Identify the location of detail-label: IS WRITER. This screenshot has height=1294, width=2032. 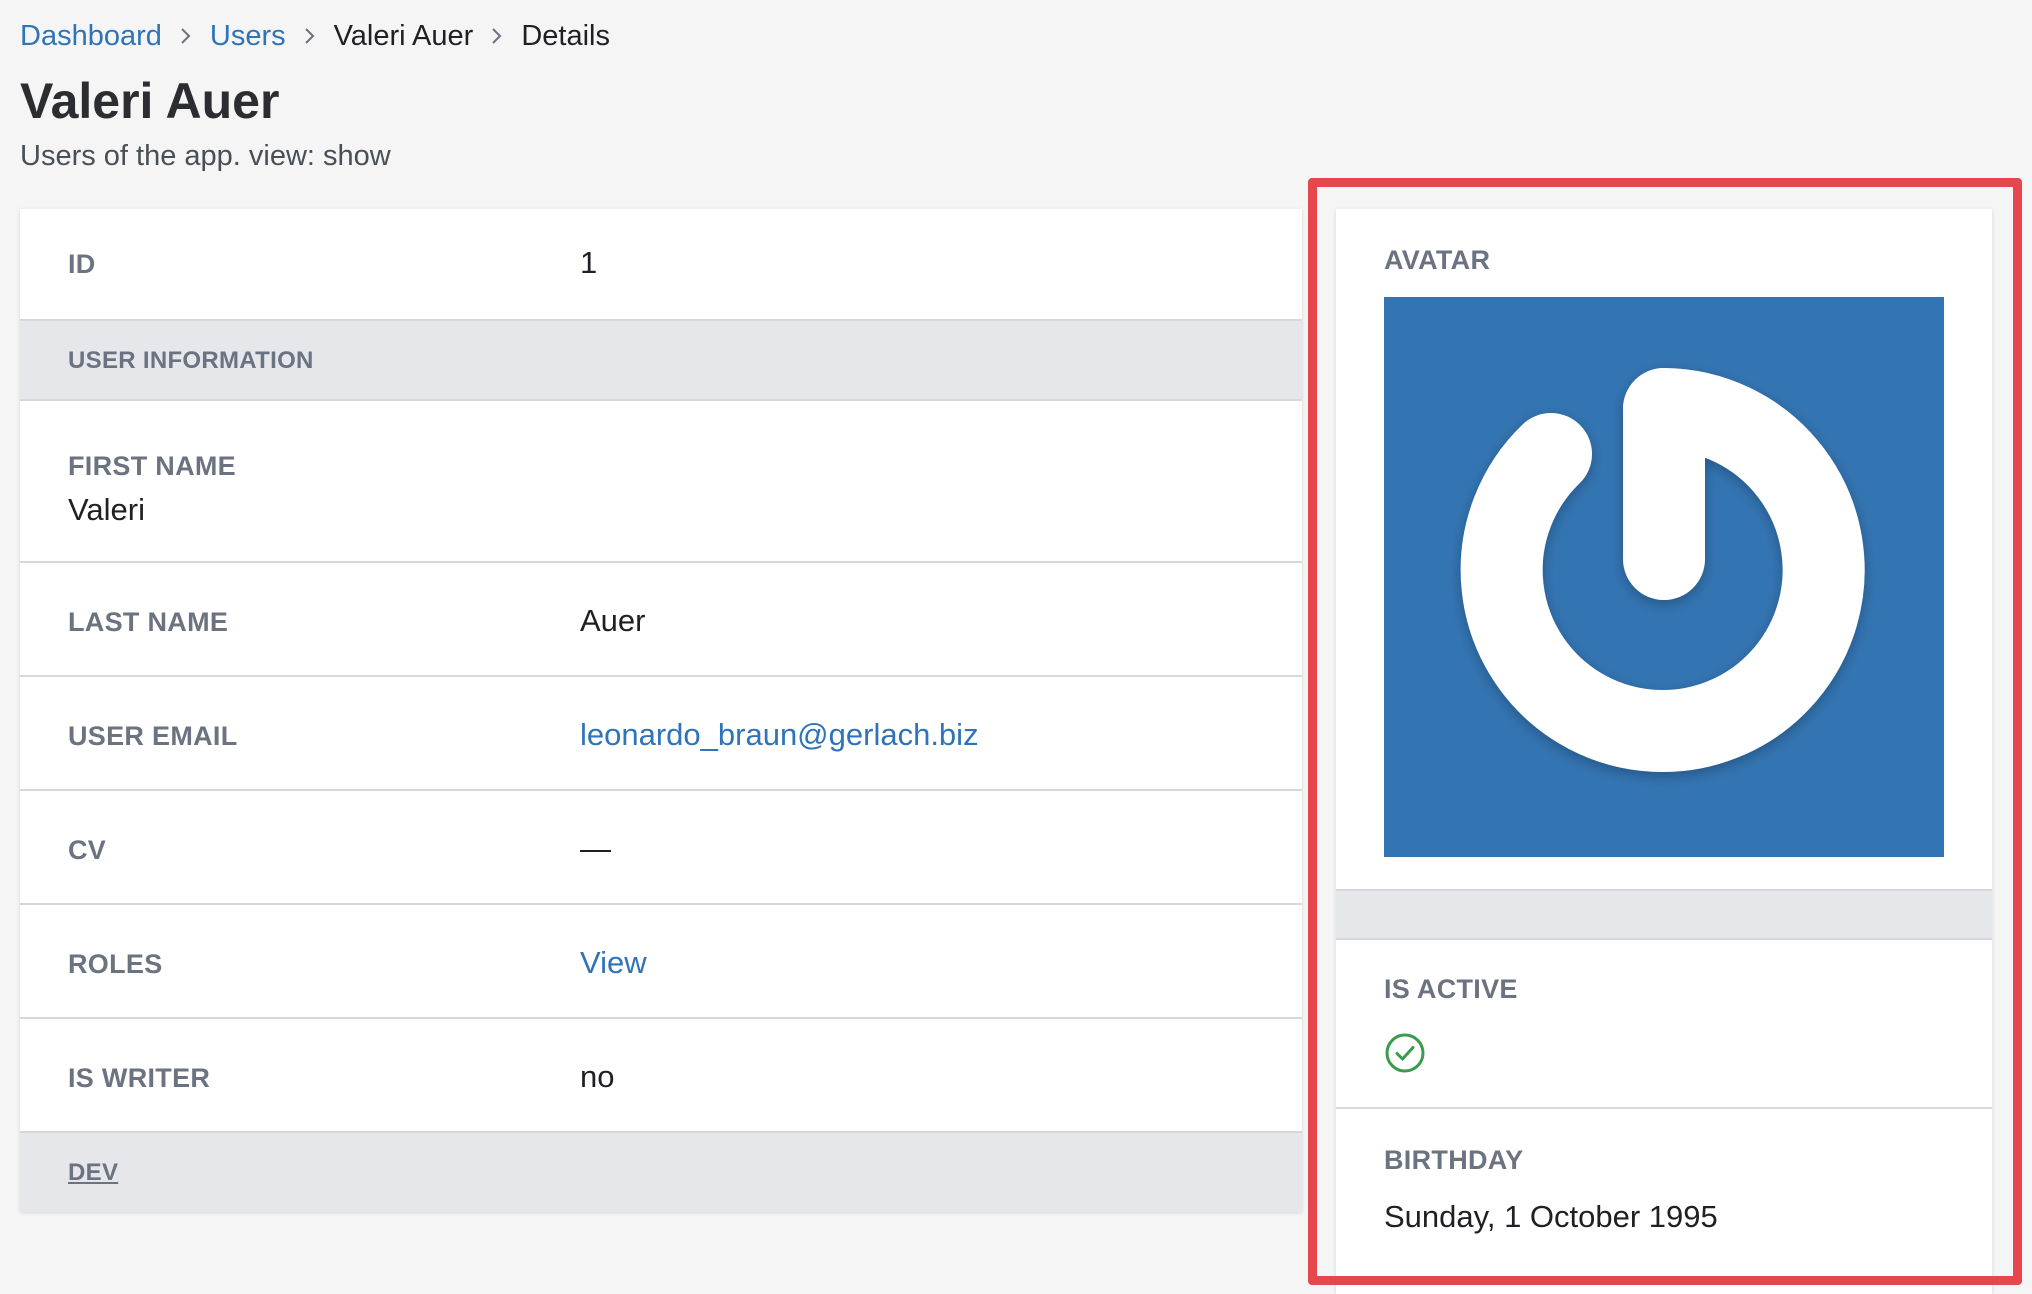
(139, 1078).